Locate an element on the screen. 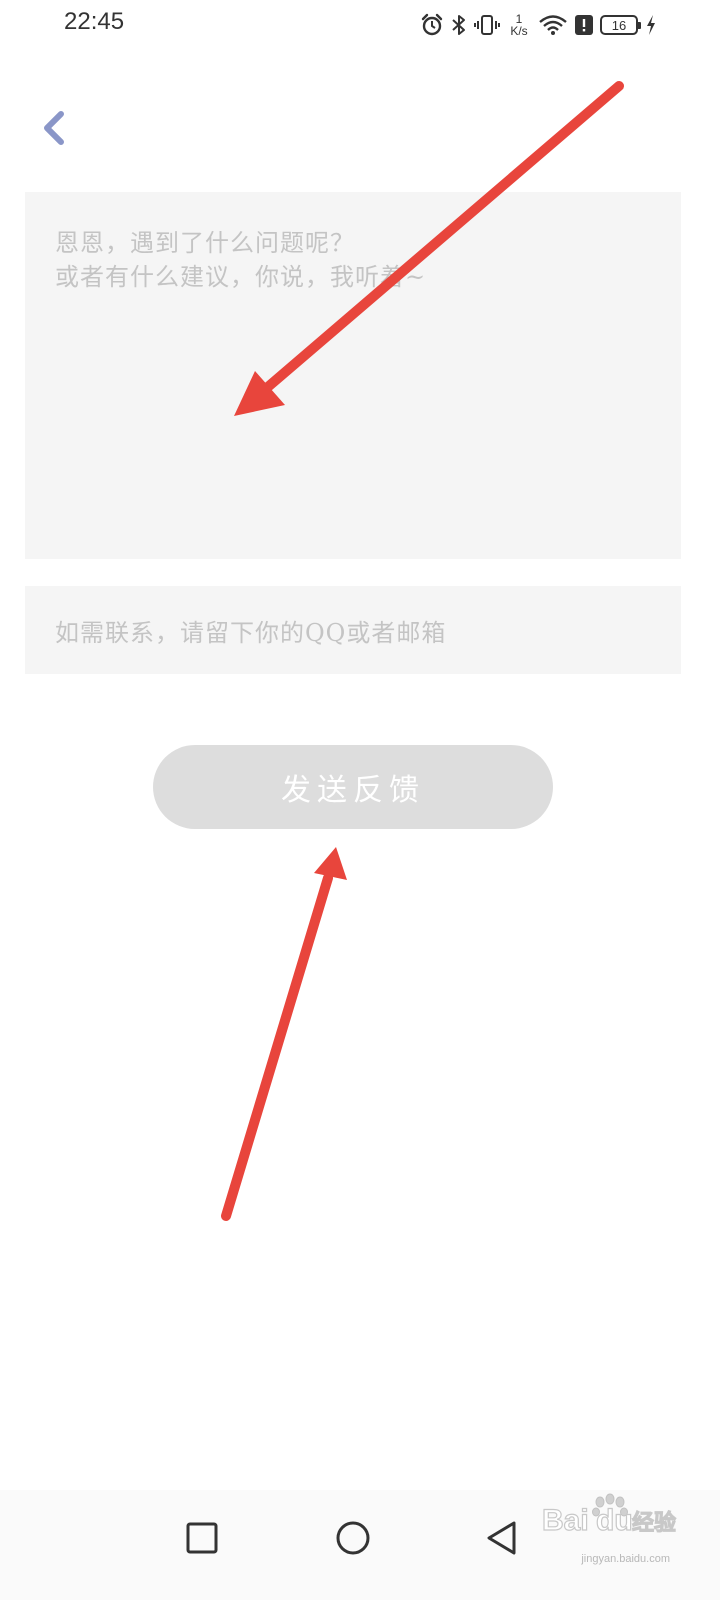  vibrate-icon is located at coordinates (487, 25).